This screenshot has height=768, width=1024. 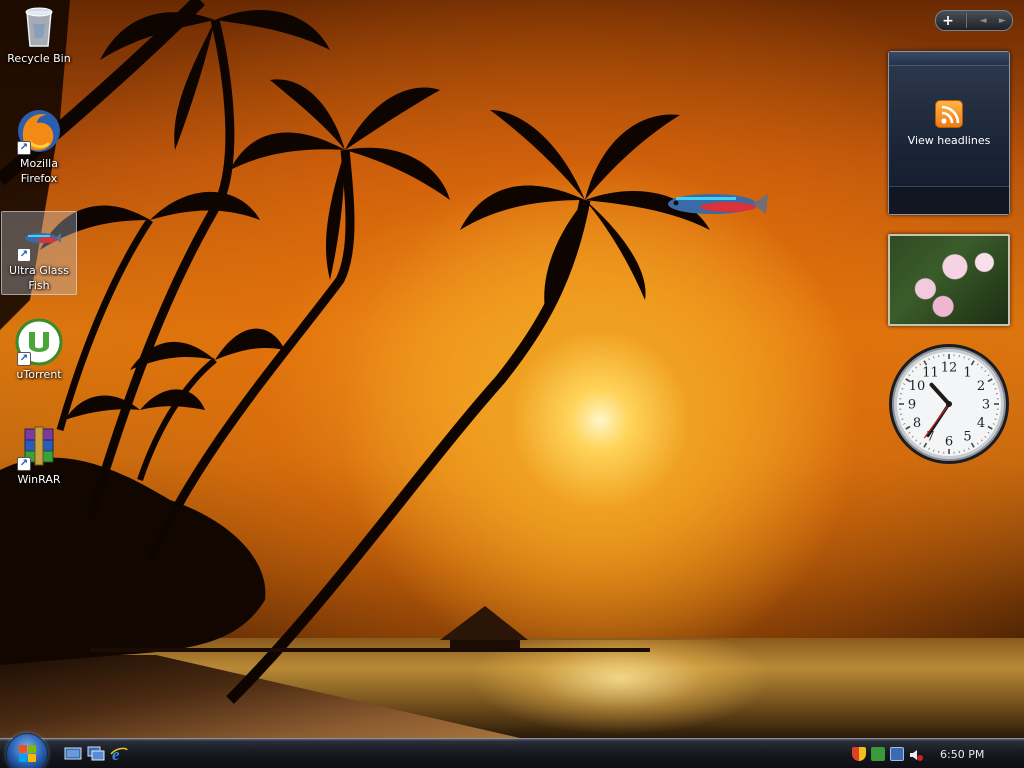 What do you see at coordinates (28, 754) in the screenshot?
I see `windows-logo-icon` at bounding box center [28, 754].